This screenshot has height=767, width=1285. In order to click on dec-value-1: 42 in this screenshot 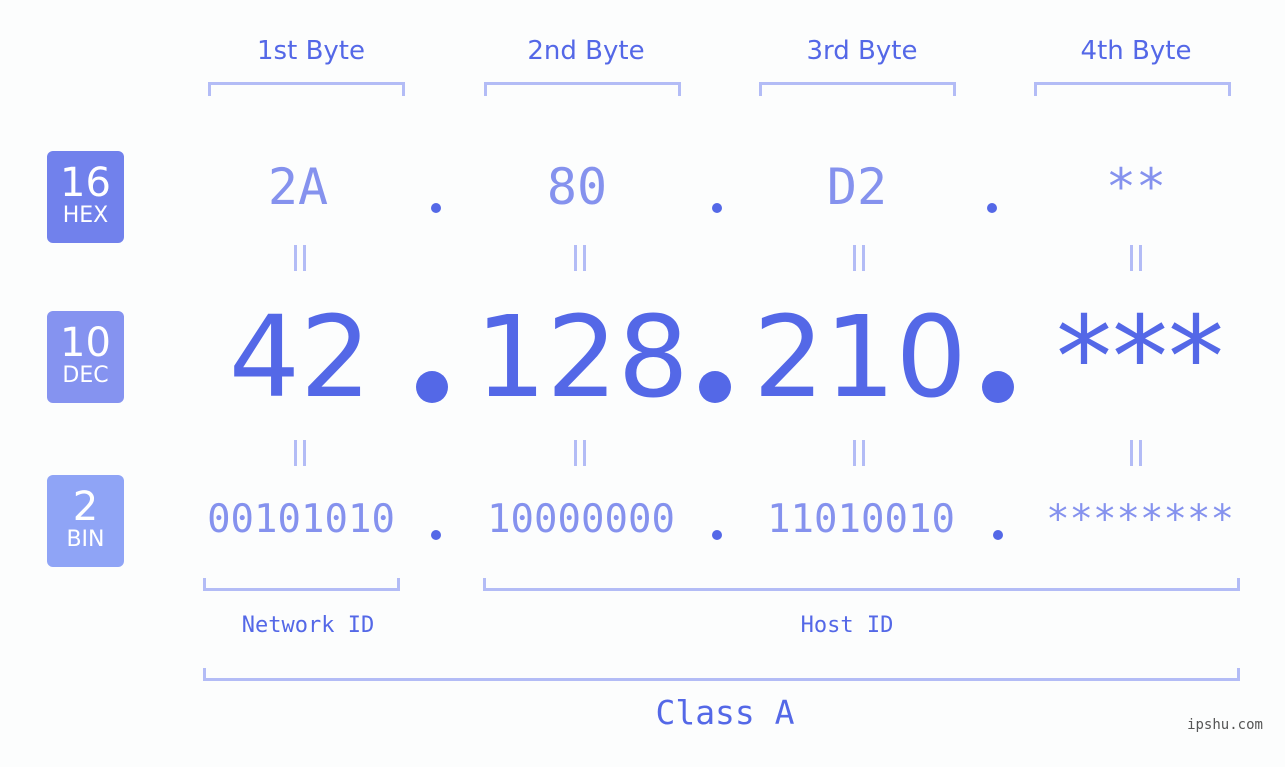, I will do `click(300, 358)`.